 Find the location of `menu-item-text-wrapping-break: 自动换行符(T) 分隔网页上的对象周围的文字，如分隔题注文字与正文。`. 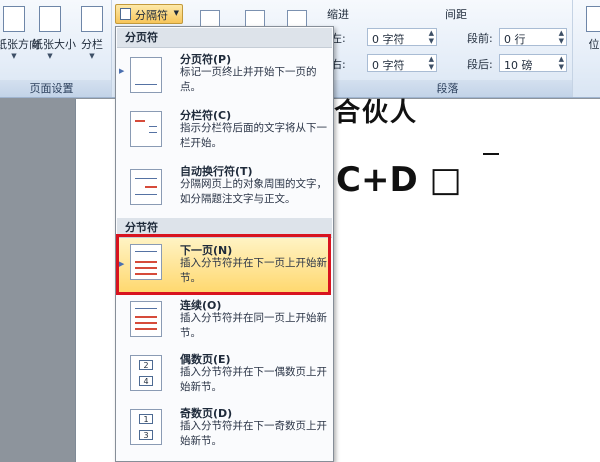

menu-item-text-wrapping-break: 自动换行符(T) 分隔网页上的对象周围的文字，如分隔题注文字与正文。 is located at coordinates (224, 189).